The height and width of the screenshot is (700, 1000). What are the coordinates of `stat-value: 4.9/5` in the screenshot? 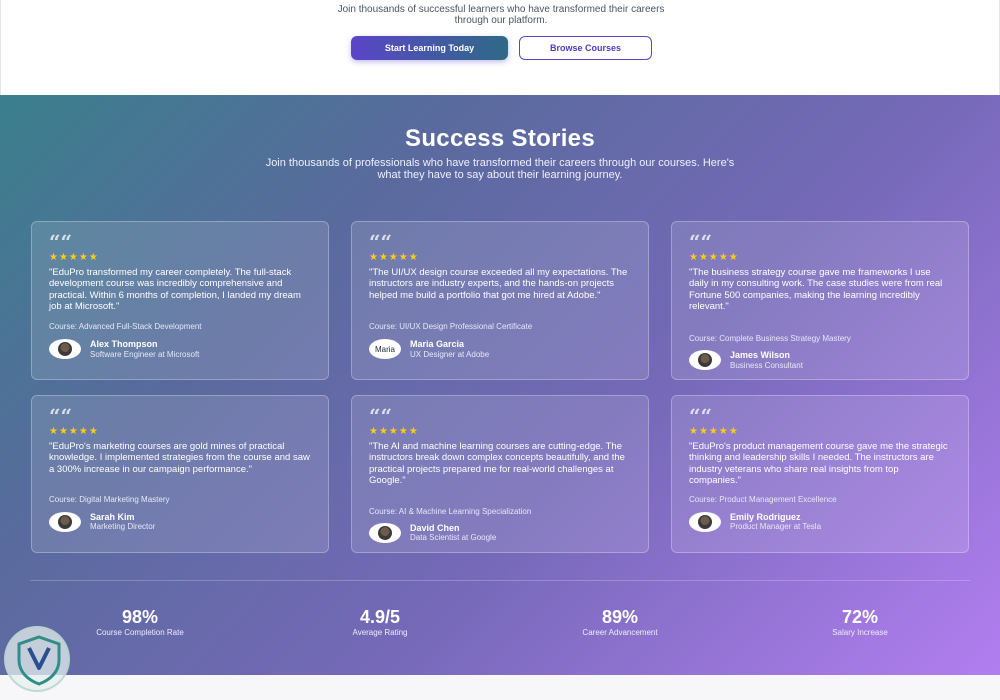 It's located at (380, 617).